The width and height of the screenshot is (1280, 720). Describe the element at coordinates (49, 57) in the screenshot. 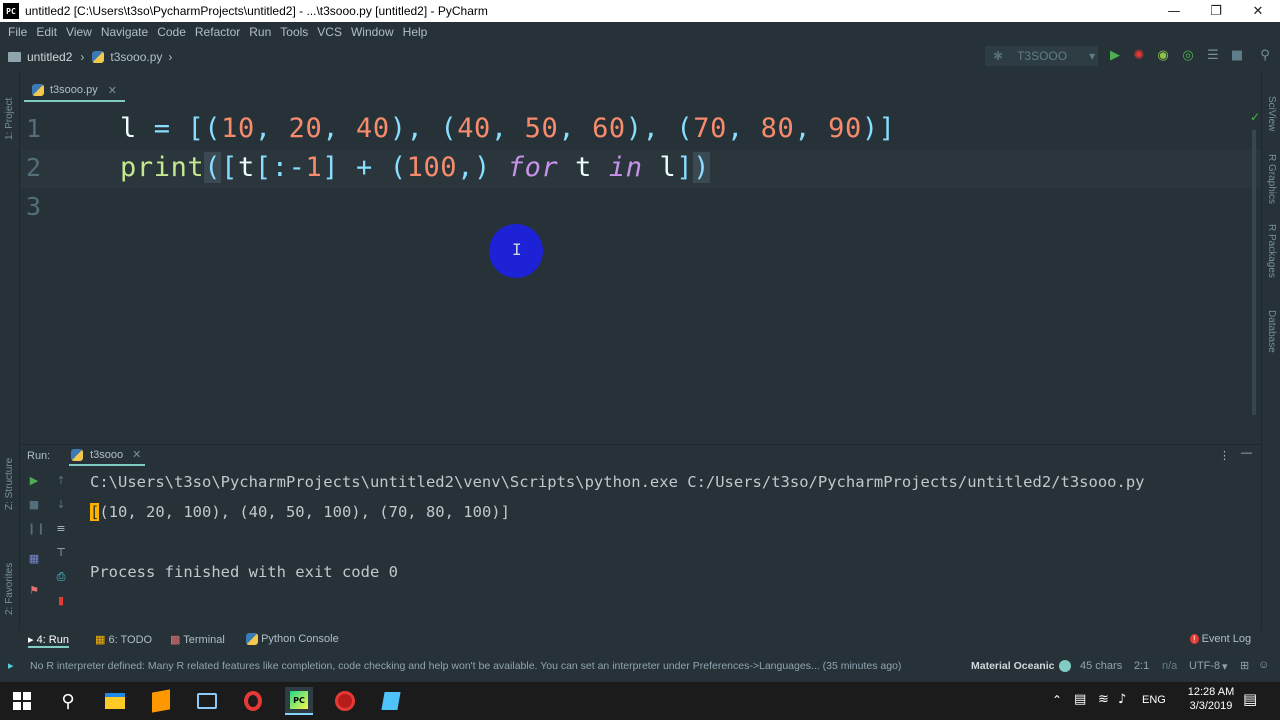

I see `breadcrumb-project: untitled2` at that location.